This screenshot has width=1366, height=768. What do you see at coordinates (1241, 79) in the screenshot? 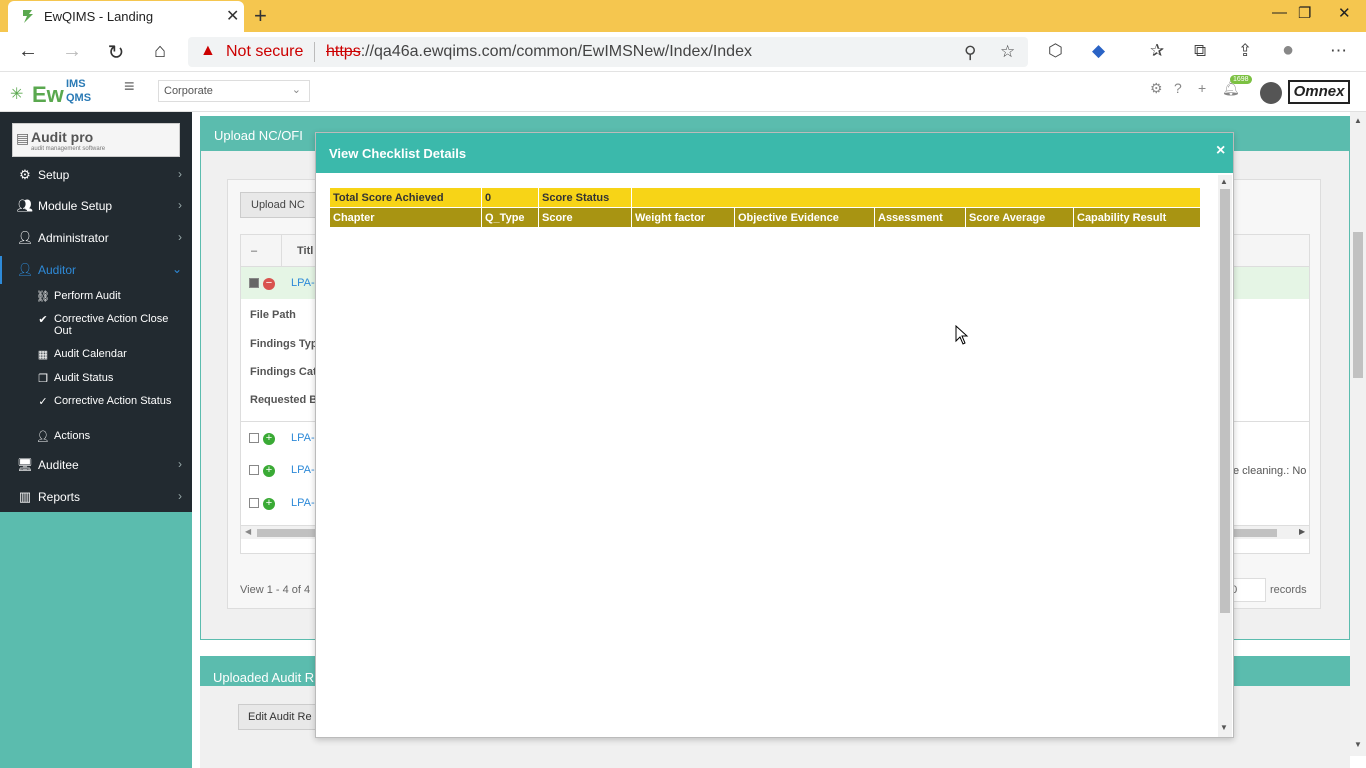
I see `notification-badge: 1698` at bounding box center [1241, 79].